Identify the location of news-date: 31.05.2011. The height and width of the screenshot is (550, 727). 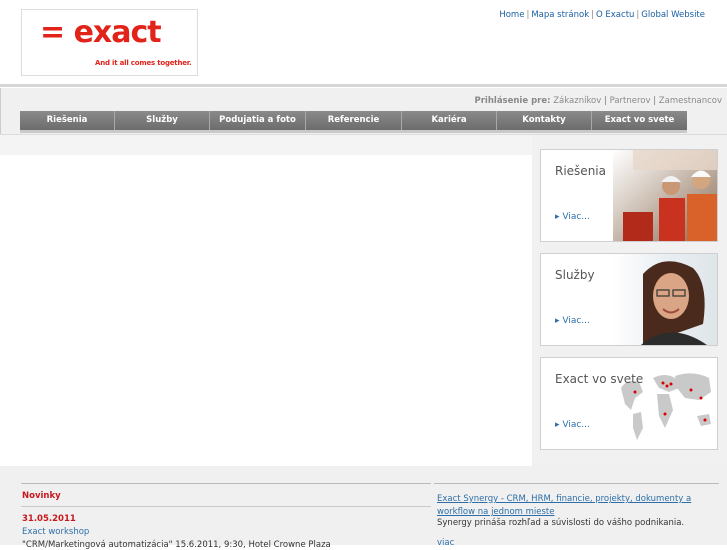
(49, 519).